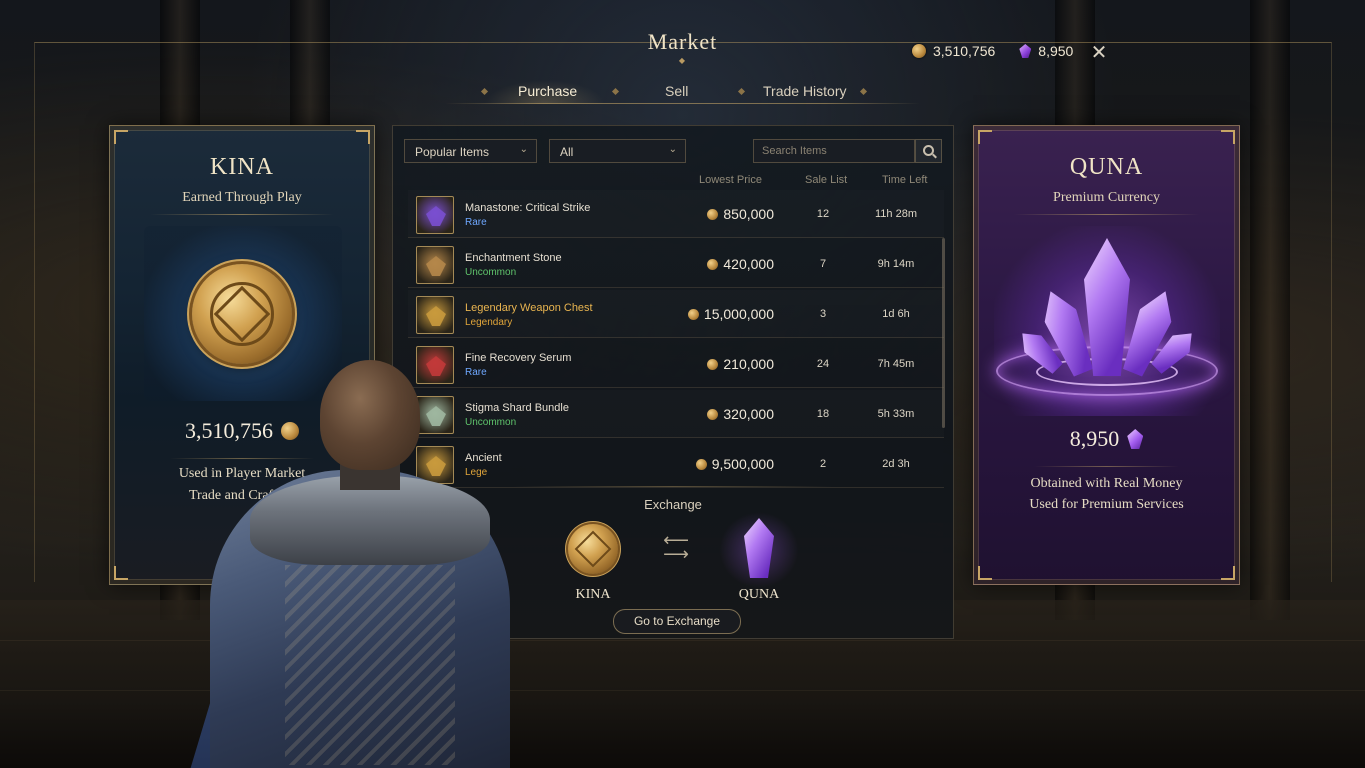 This screenshot has height=768, width=1365. I want to click on window-title: Market, so click(682, 41).